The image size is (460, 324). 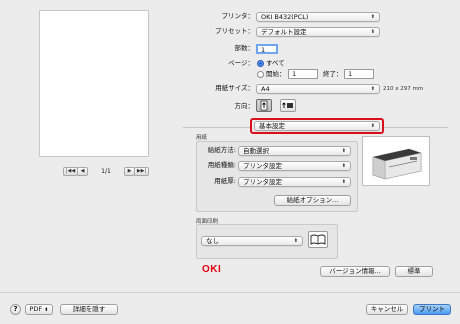 What do you see at coordinates (70, 171) in the screenshot?
I see `first-page-button: |◀◀` at bounding box center [70, 171].